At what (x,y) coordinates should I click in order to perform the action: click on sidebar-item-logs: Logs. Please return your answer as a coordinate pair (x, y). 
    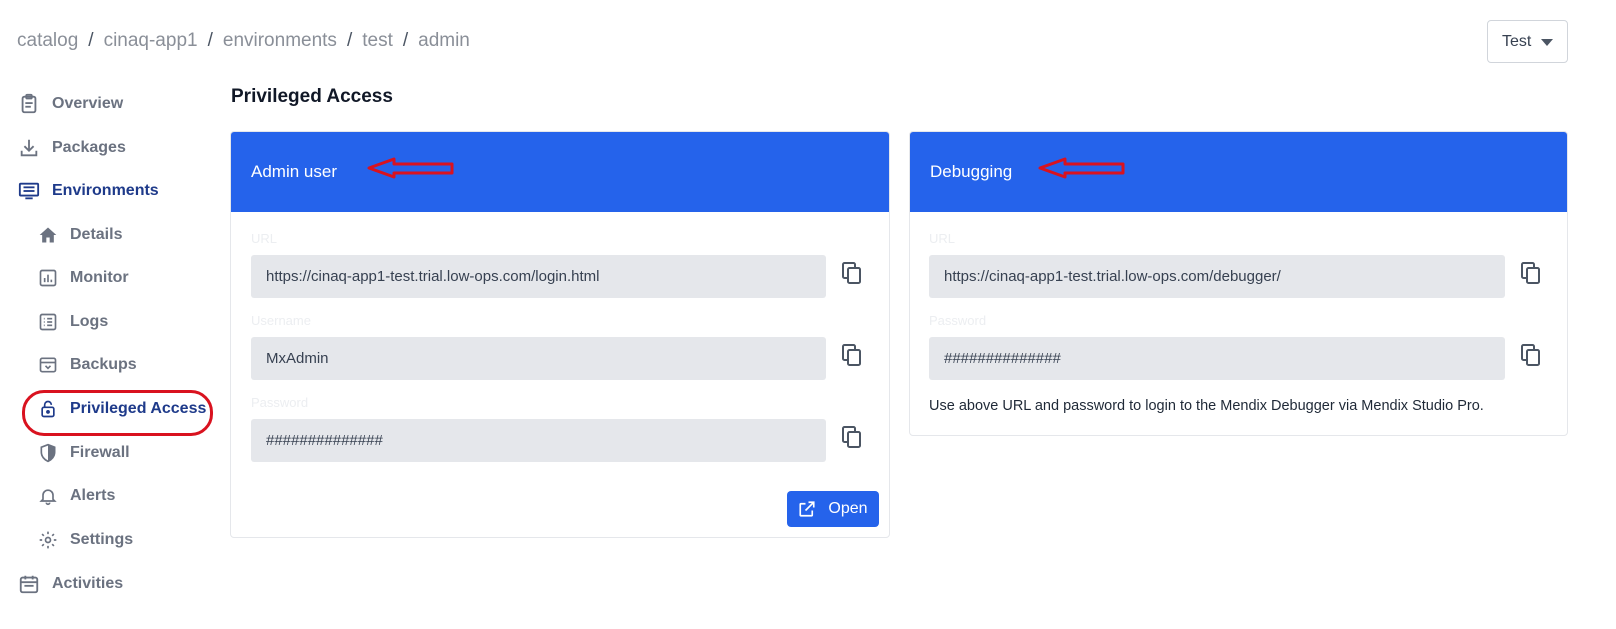
    Looking at the image, I should click on (73, 322).